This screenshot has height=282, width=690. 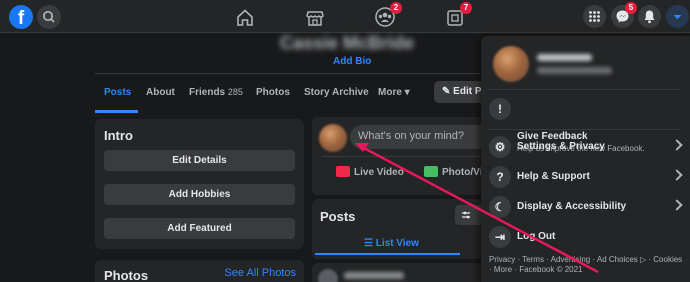 What do you see at coordinates (536, 236) in the screenshot?
I see `log-out-label: Log Out` at bounding box center [536, 236].